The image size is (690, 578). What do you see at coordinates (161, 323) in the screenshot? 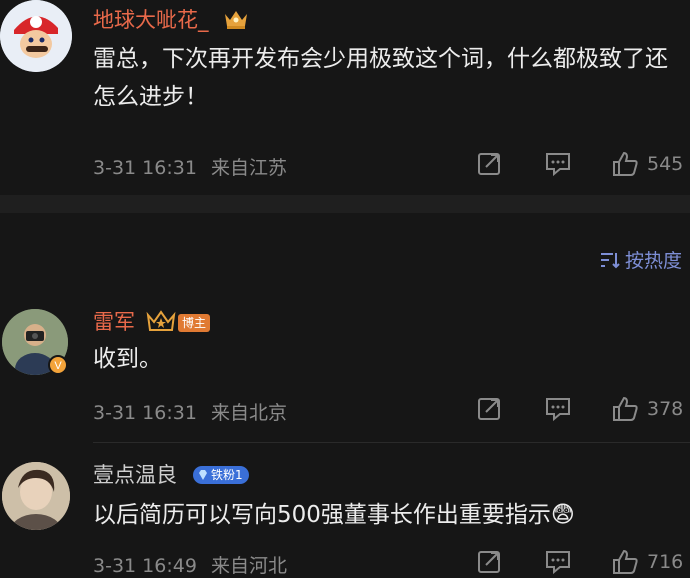
I see `crown-star-icon` at bounding box center [161, 323].